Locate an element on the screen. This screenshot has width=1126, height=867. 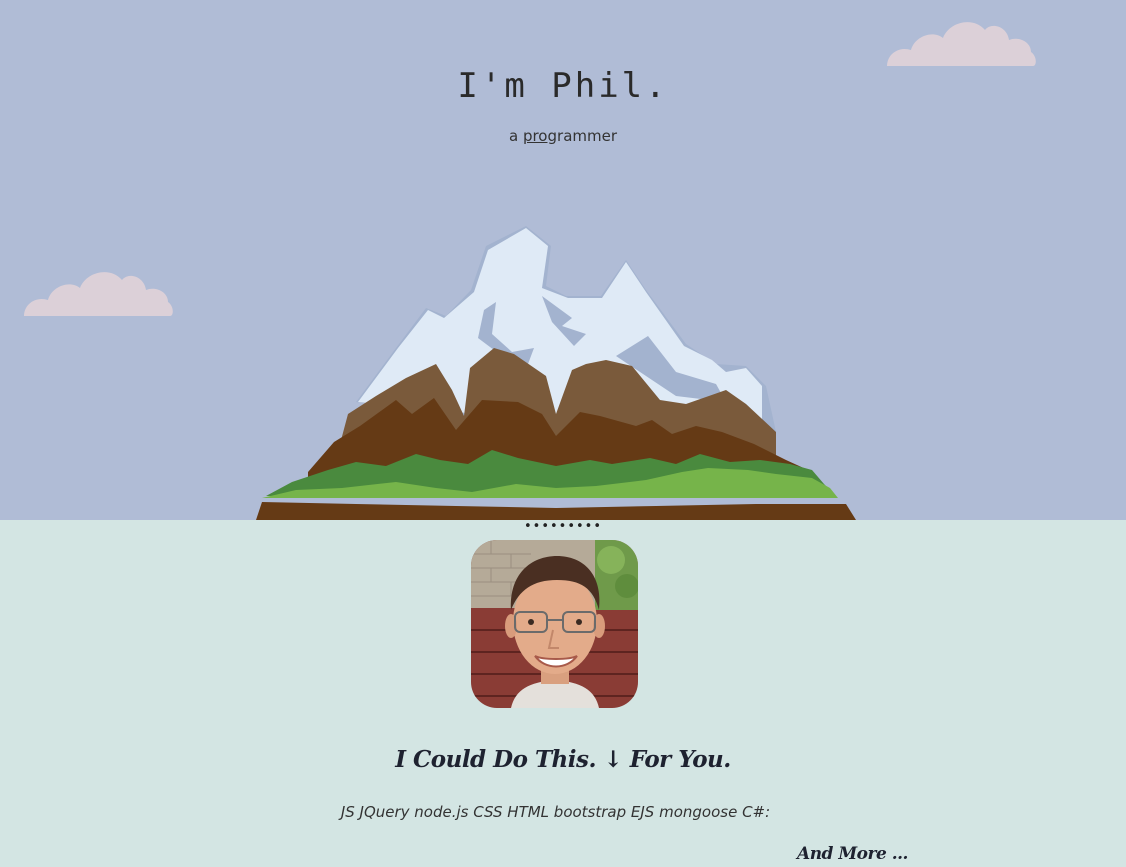
pro-link: pro is located at coordinates (535, 136).